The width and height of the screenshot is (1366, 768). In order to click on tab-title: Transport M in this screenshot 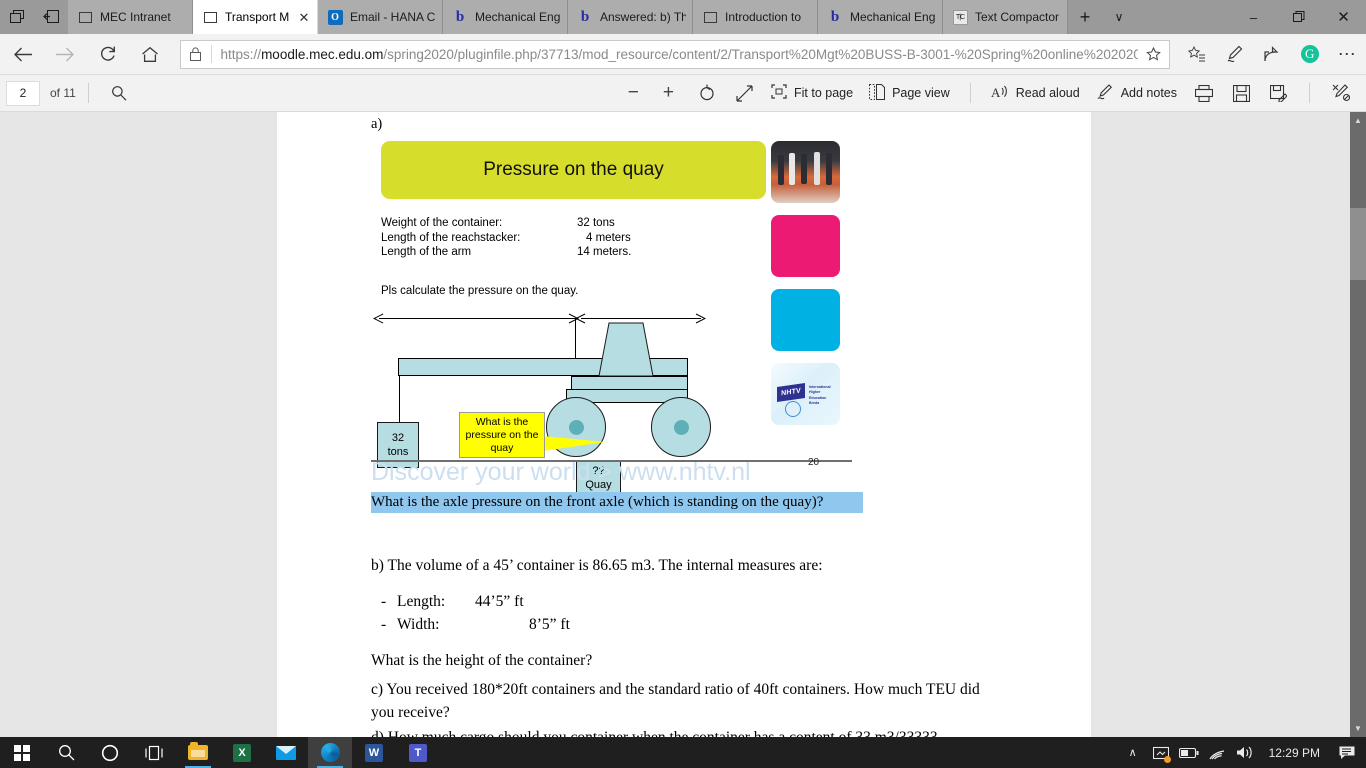, I will do `click(257, 17)`.